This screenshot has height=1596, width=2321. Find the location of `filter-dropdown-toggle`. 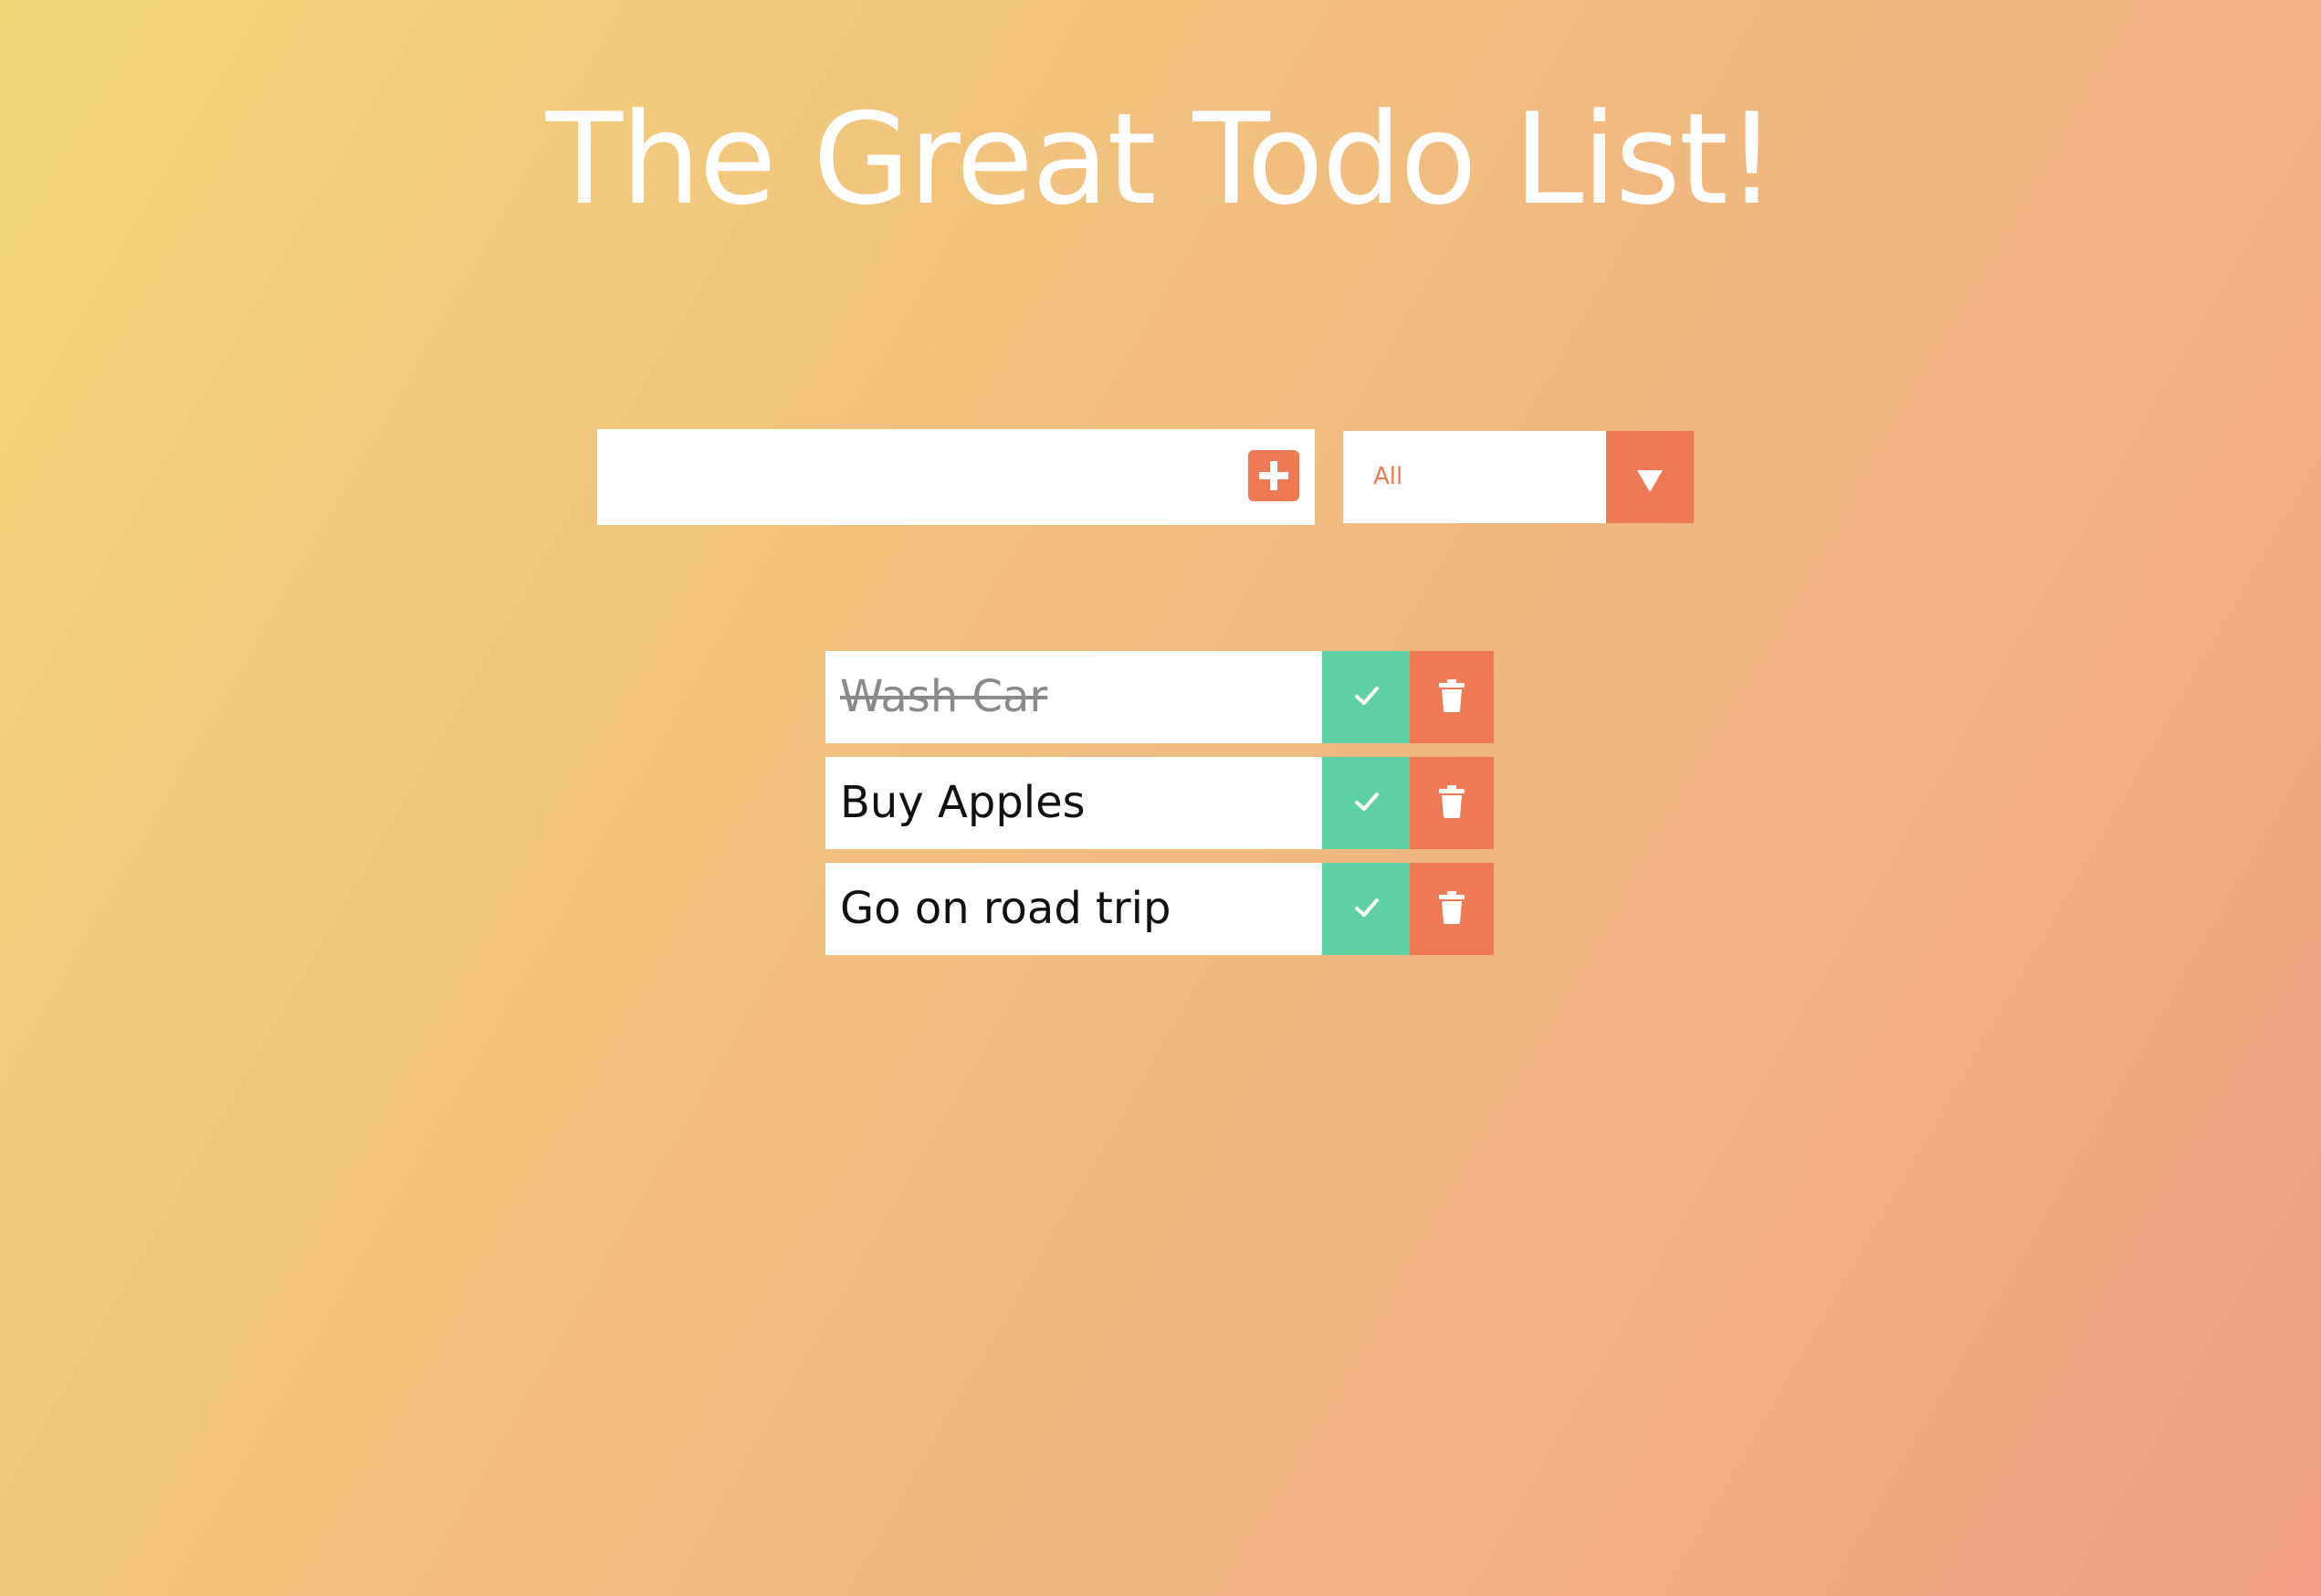

filter-dropdown-toggle is located at coordinates (1650, 477).